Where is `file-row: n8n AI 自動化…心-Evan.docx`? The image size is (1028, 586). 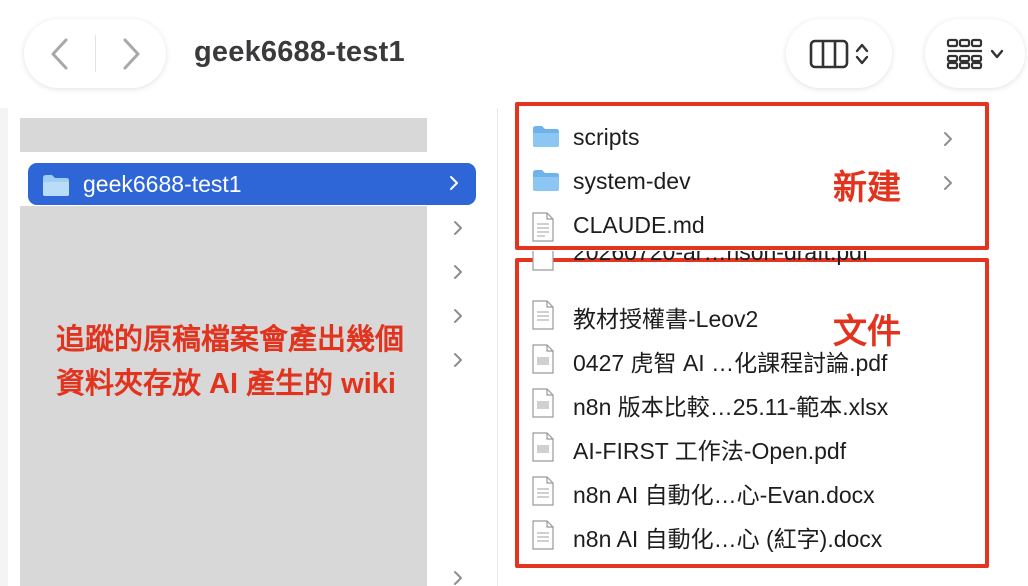
file-row: n8n AI 自動化…心-Evan.docx is located at coordinates (745, 491).